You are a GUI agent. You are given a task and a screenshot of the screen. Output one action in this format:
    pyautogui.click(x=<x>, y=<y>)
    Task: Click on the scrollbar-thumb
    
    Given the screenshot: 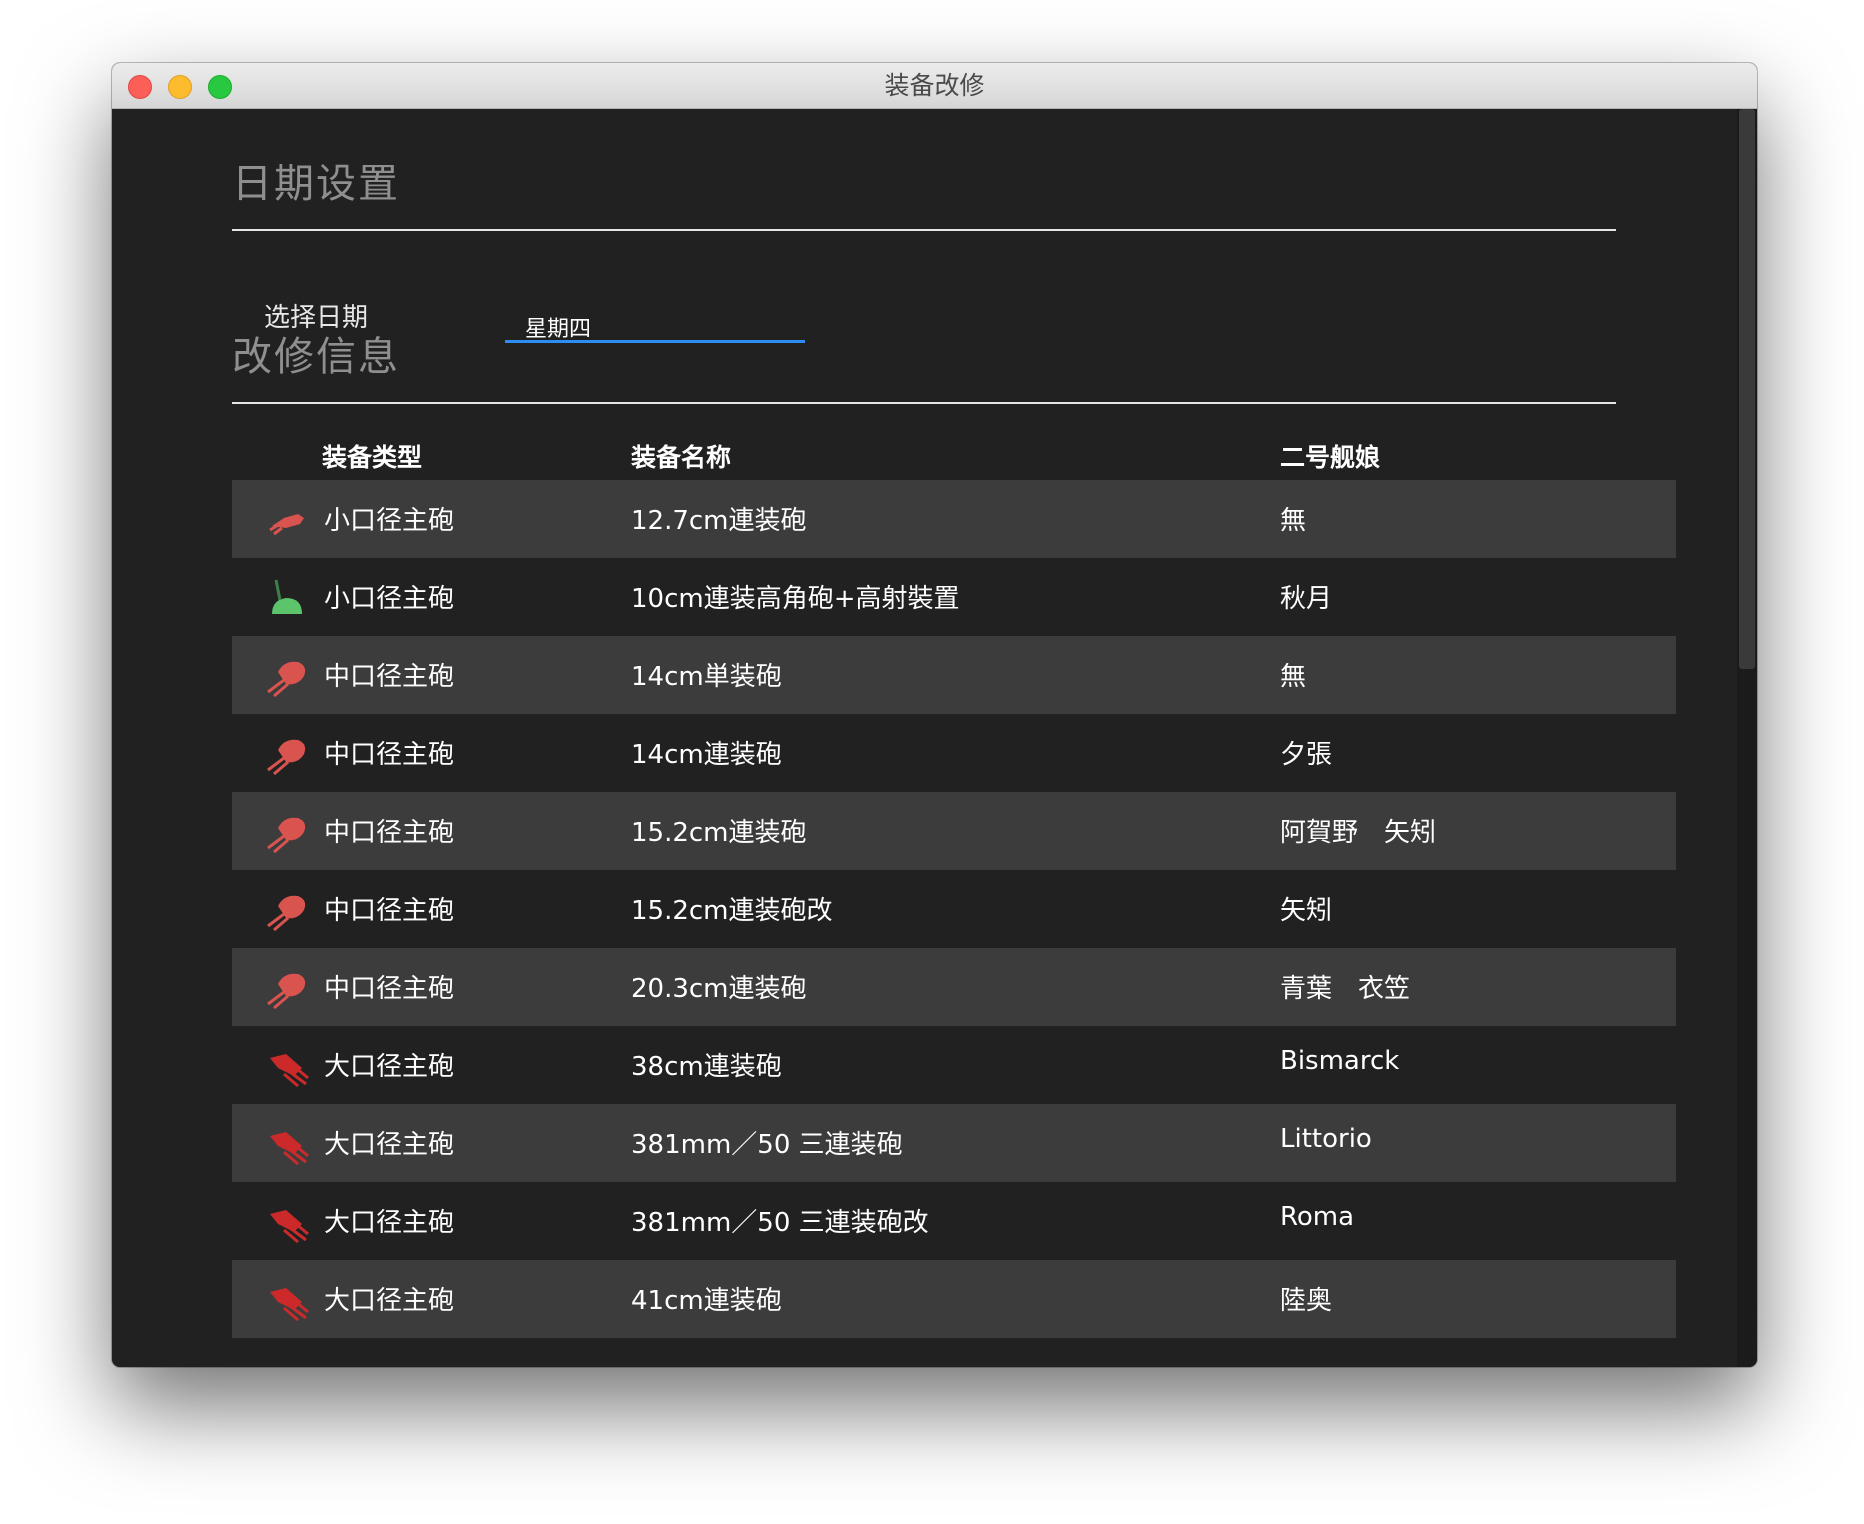 What is the action you would take?
    pyautogui.click(x=1747, y=389)
    